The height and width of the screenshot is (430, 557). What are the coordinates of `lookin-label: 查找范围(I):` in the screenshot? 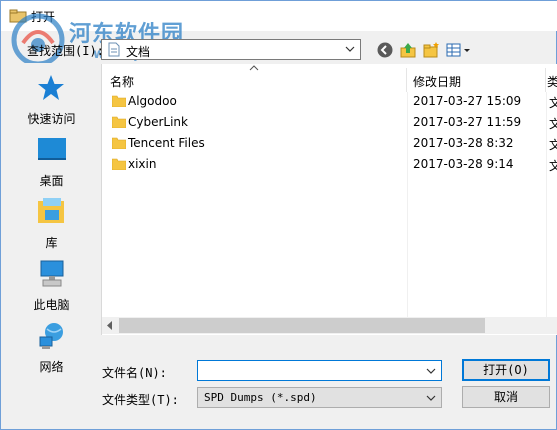 It's located at (65, 51).